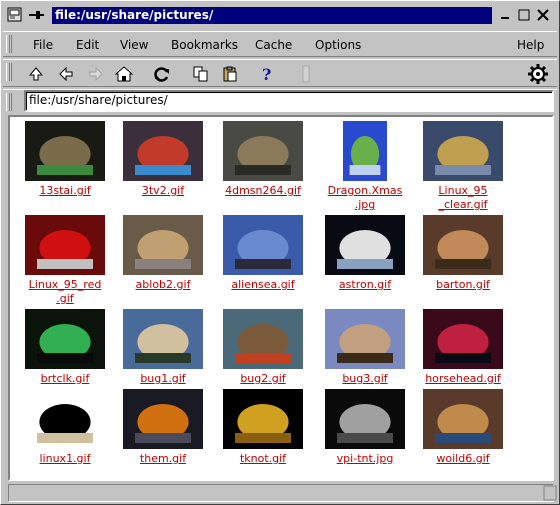  Describe the element at coordinates (281, 493) in the screenshot. I see `status-bar` at that location.